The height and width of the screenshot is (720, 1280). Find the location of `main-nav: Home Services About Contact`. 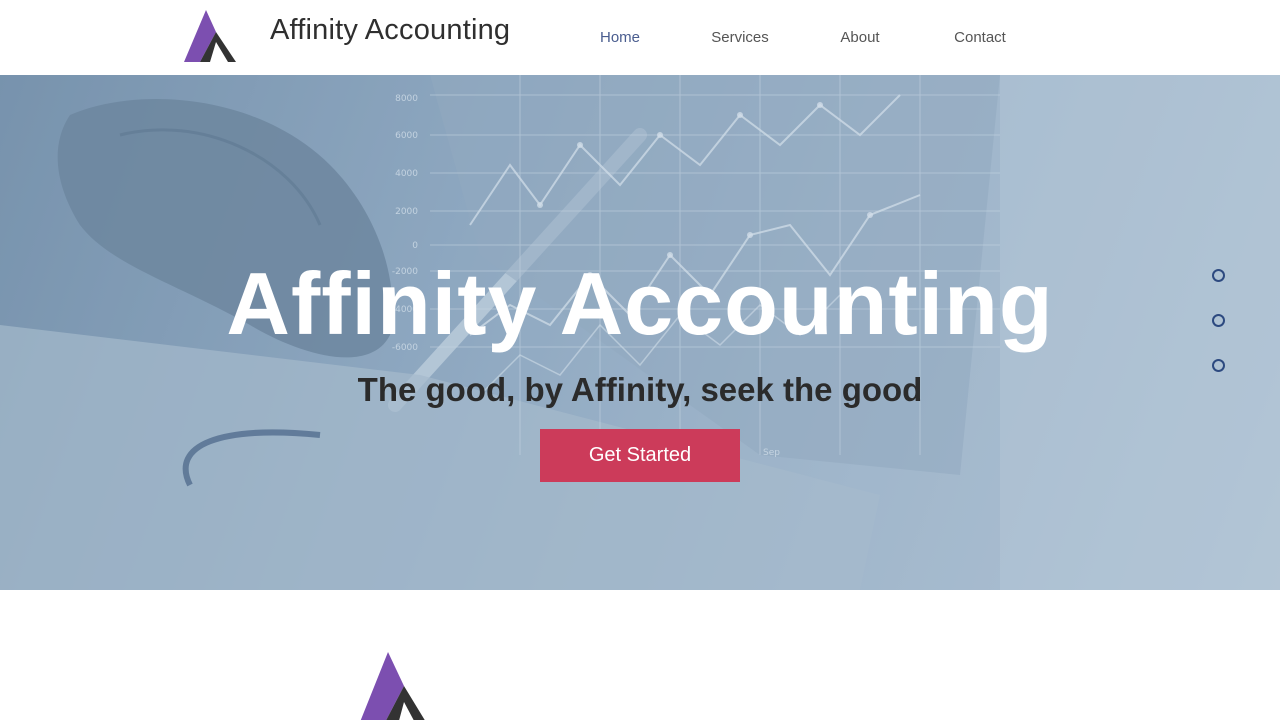

main-nav: Home Services About Contact is located at coordinates (800, 37).